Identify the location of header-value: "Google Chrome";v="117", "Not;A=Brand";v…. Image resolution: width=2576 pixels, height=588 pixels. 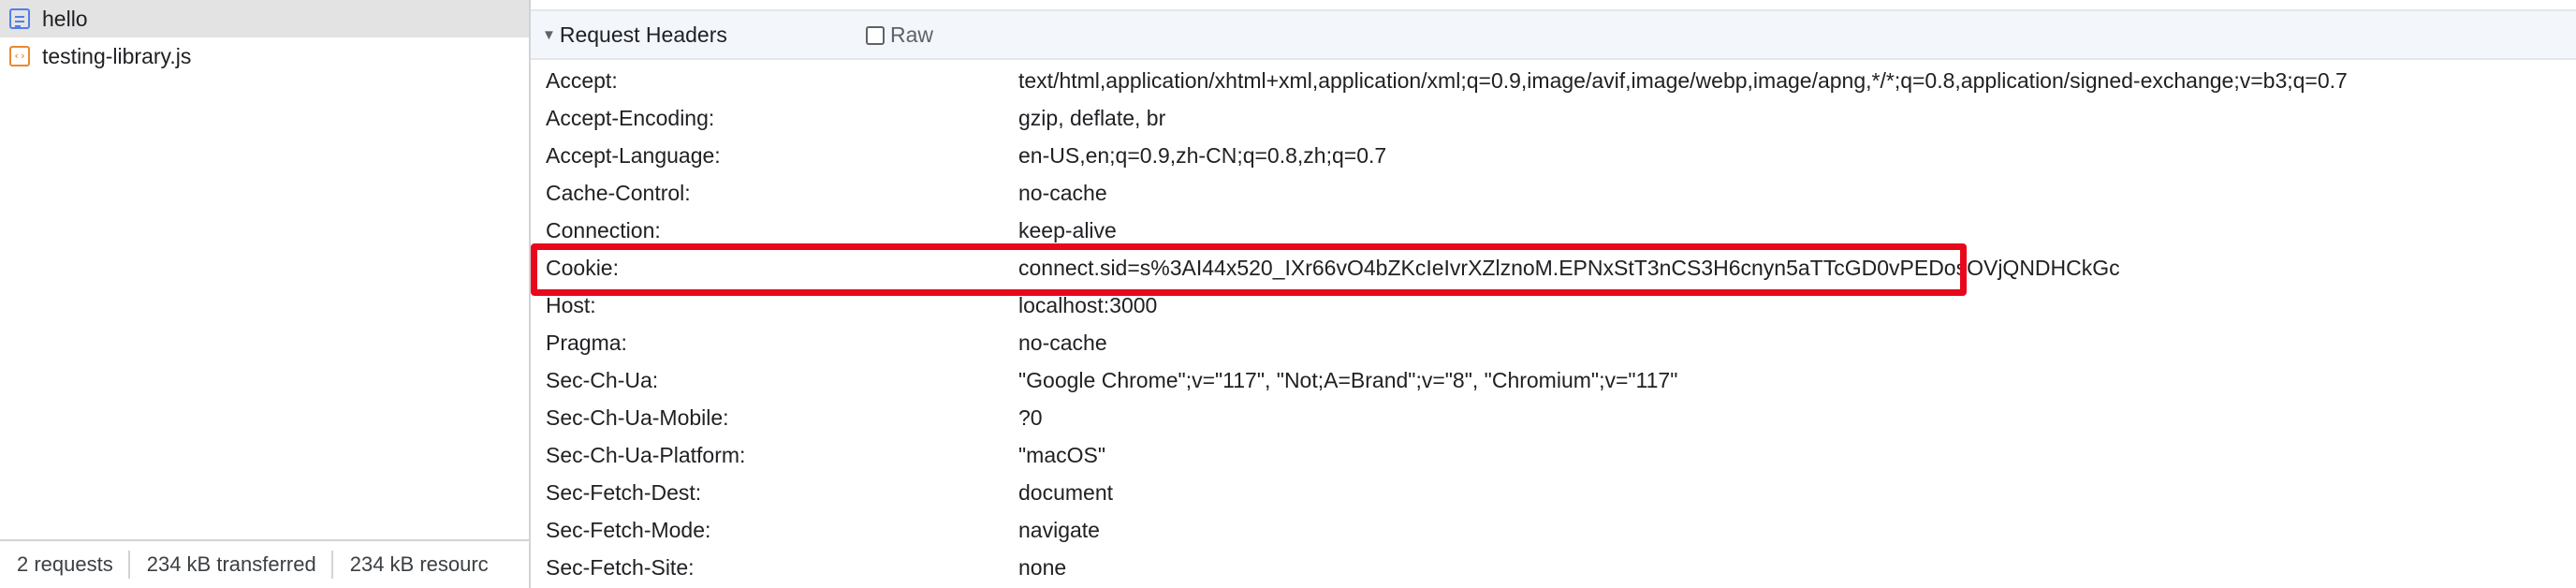
(1348, 380).